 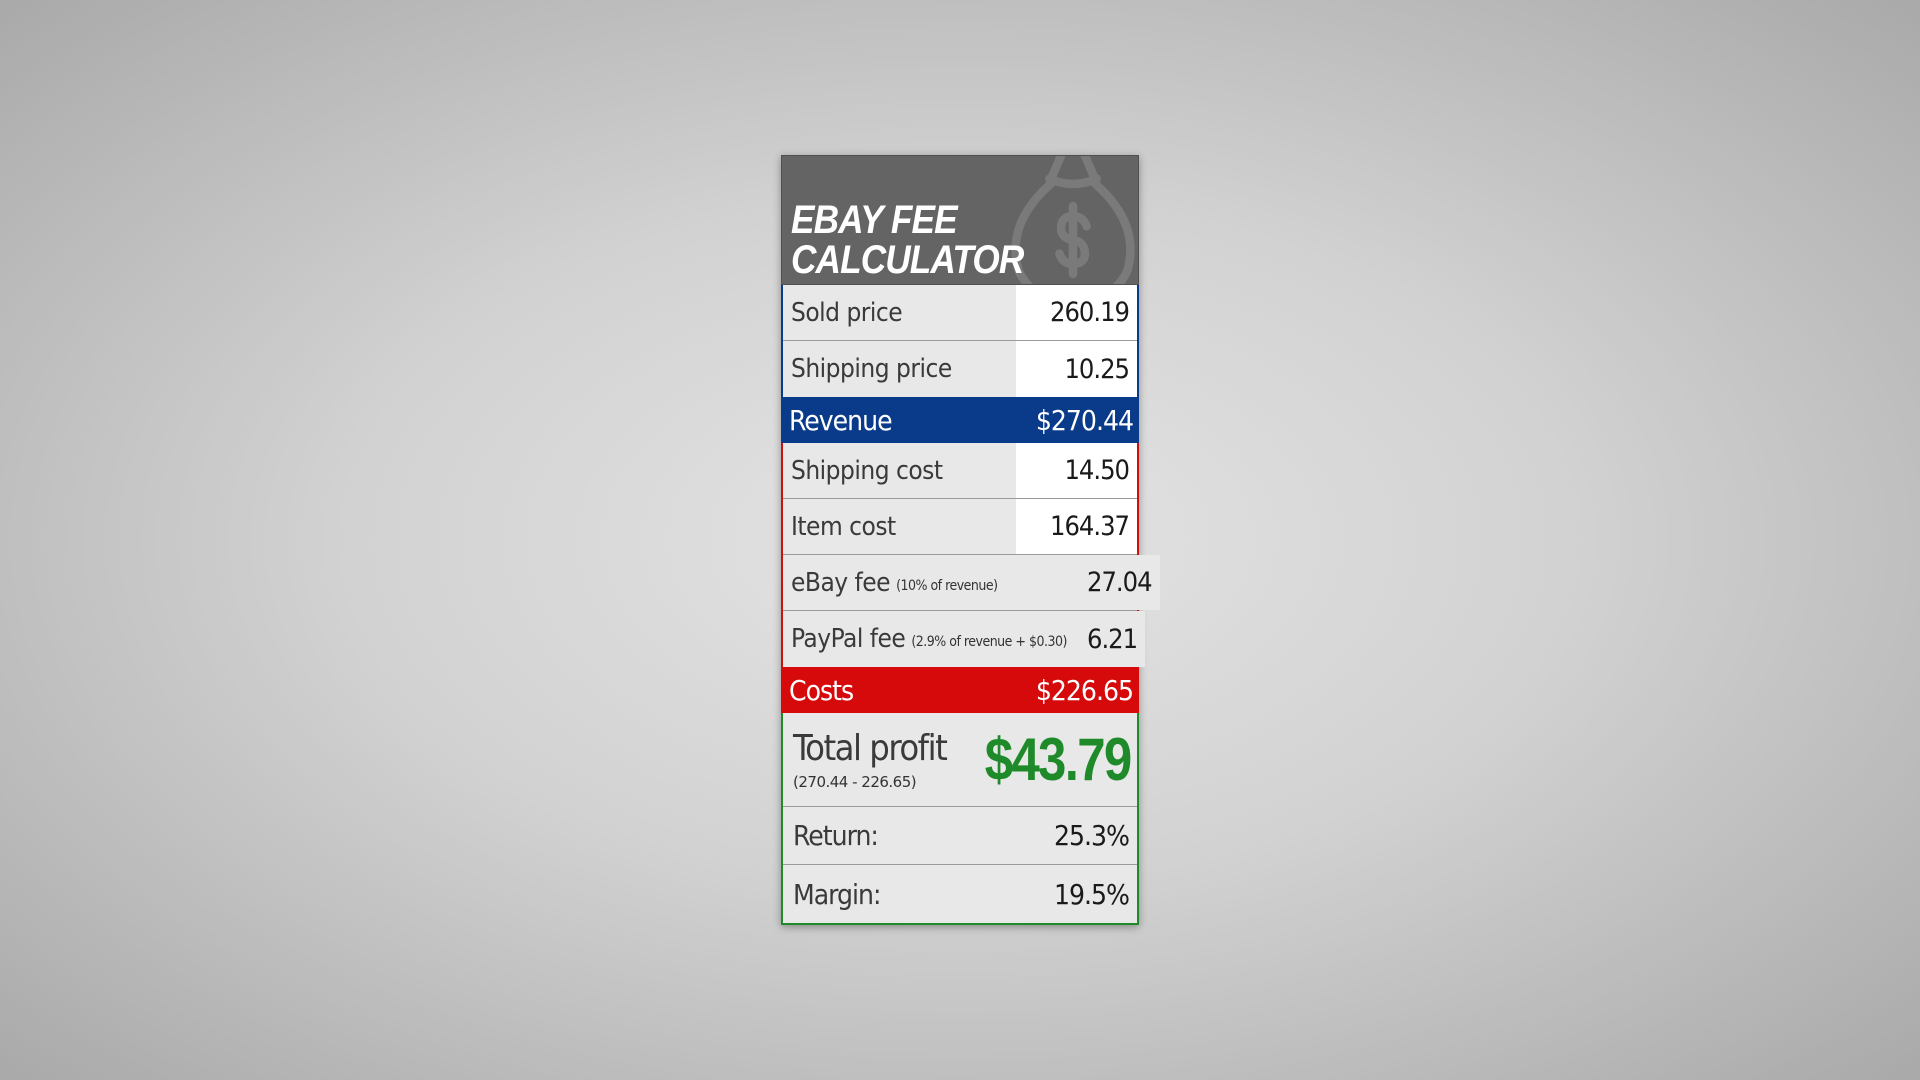 I want to click on shipping-price-row: Shipping price 10.25, so click(x=960, y=369).